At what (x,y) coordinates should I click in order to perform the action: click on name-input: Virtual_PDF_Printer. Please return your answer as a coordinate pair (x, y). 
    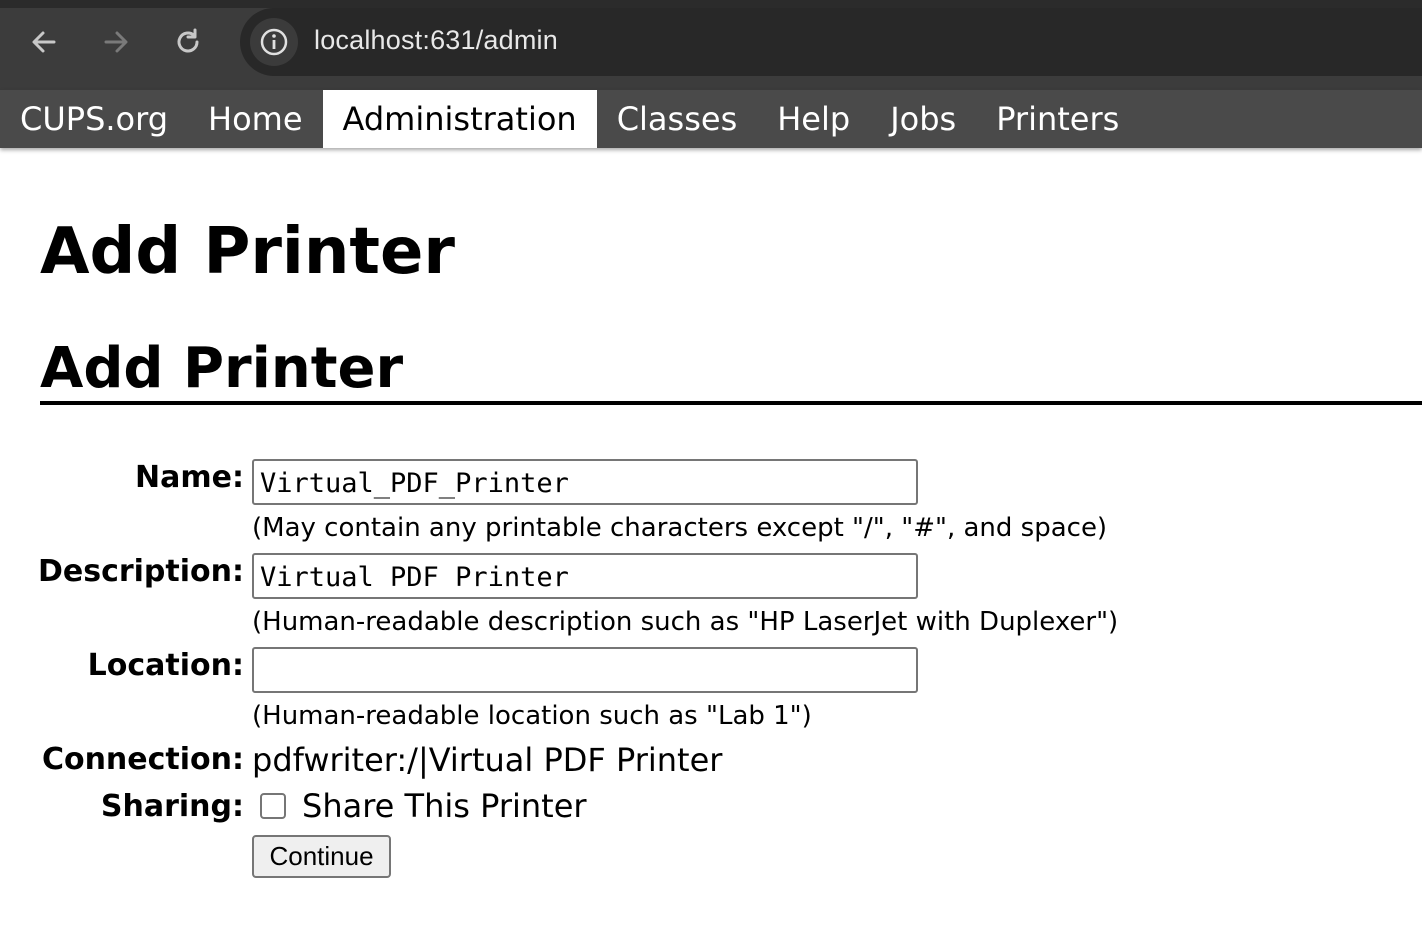
    Looking at the image, I should click on (585, 482).